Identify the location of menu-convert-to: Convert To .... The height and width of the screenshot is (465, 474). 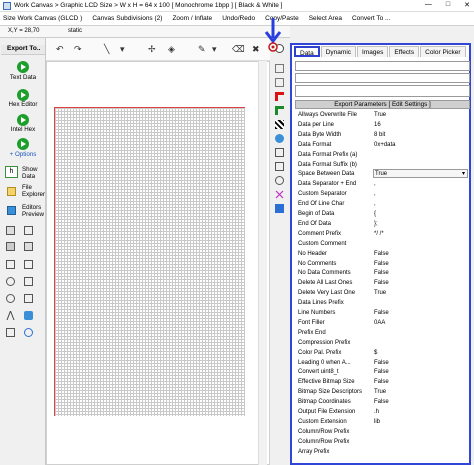
(371, 19).